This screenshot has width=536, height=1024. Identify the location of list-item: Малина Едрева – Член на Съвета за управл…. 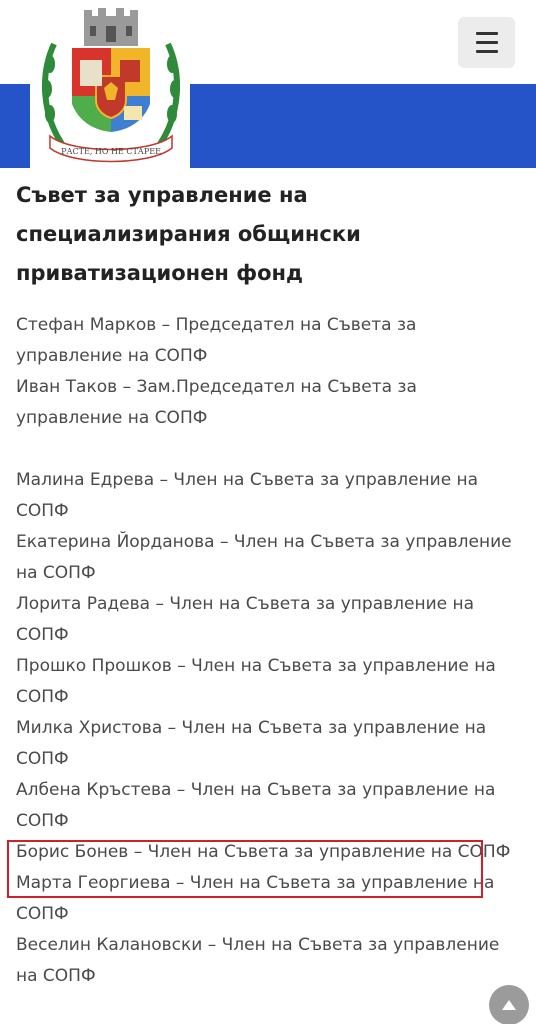
(247, 495).